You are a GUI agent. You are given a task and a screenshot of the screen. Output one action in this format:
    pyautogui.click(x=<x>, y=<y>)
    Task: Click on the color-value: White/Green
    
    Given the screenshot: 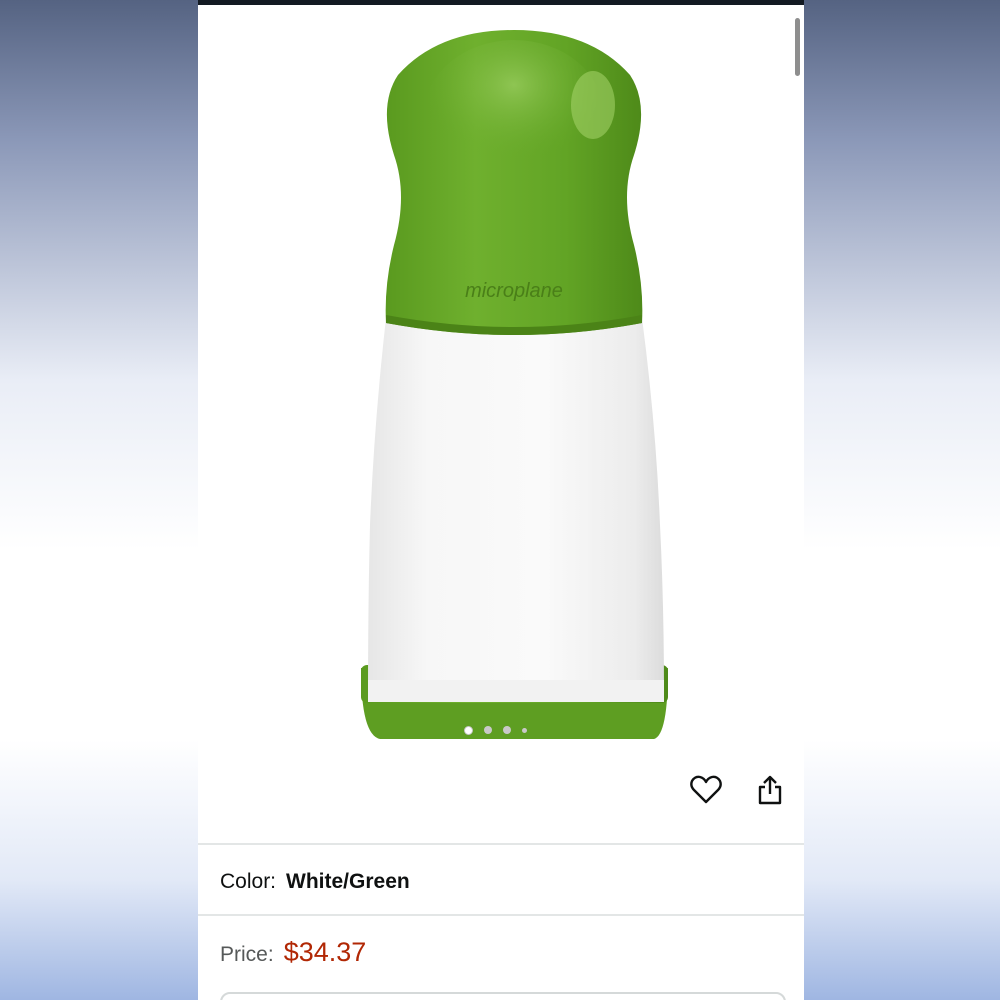 What is the action you would take?
    pyautogui.click(x=348, y=881)
    